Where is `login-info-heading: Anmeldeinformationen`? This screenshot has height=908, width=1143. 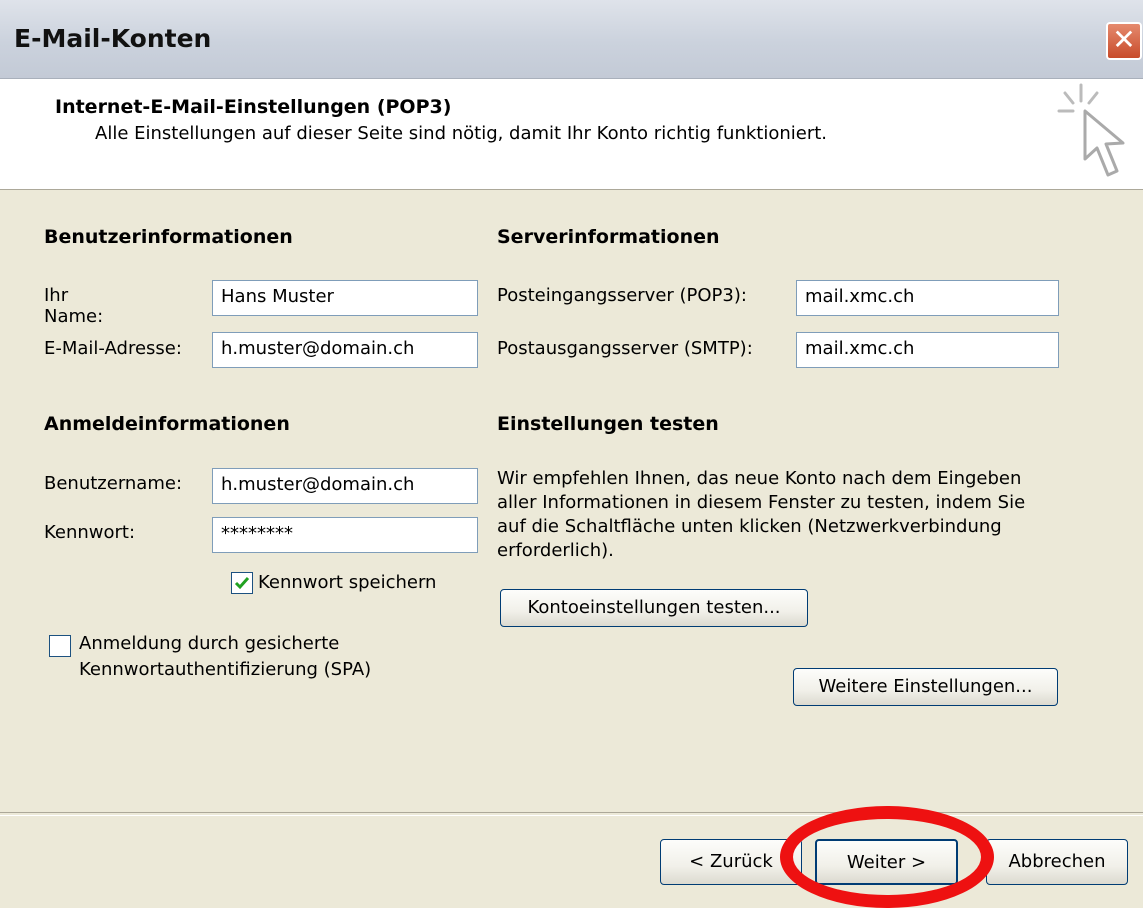 login-info-heading: Anmeldeinformationen is located at coordinates (167, 424).